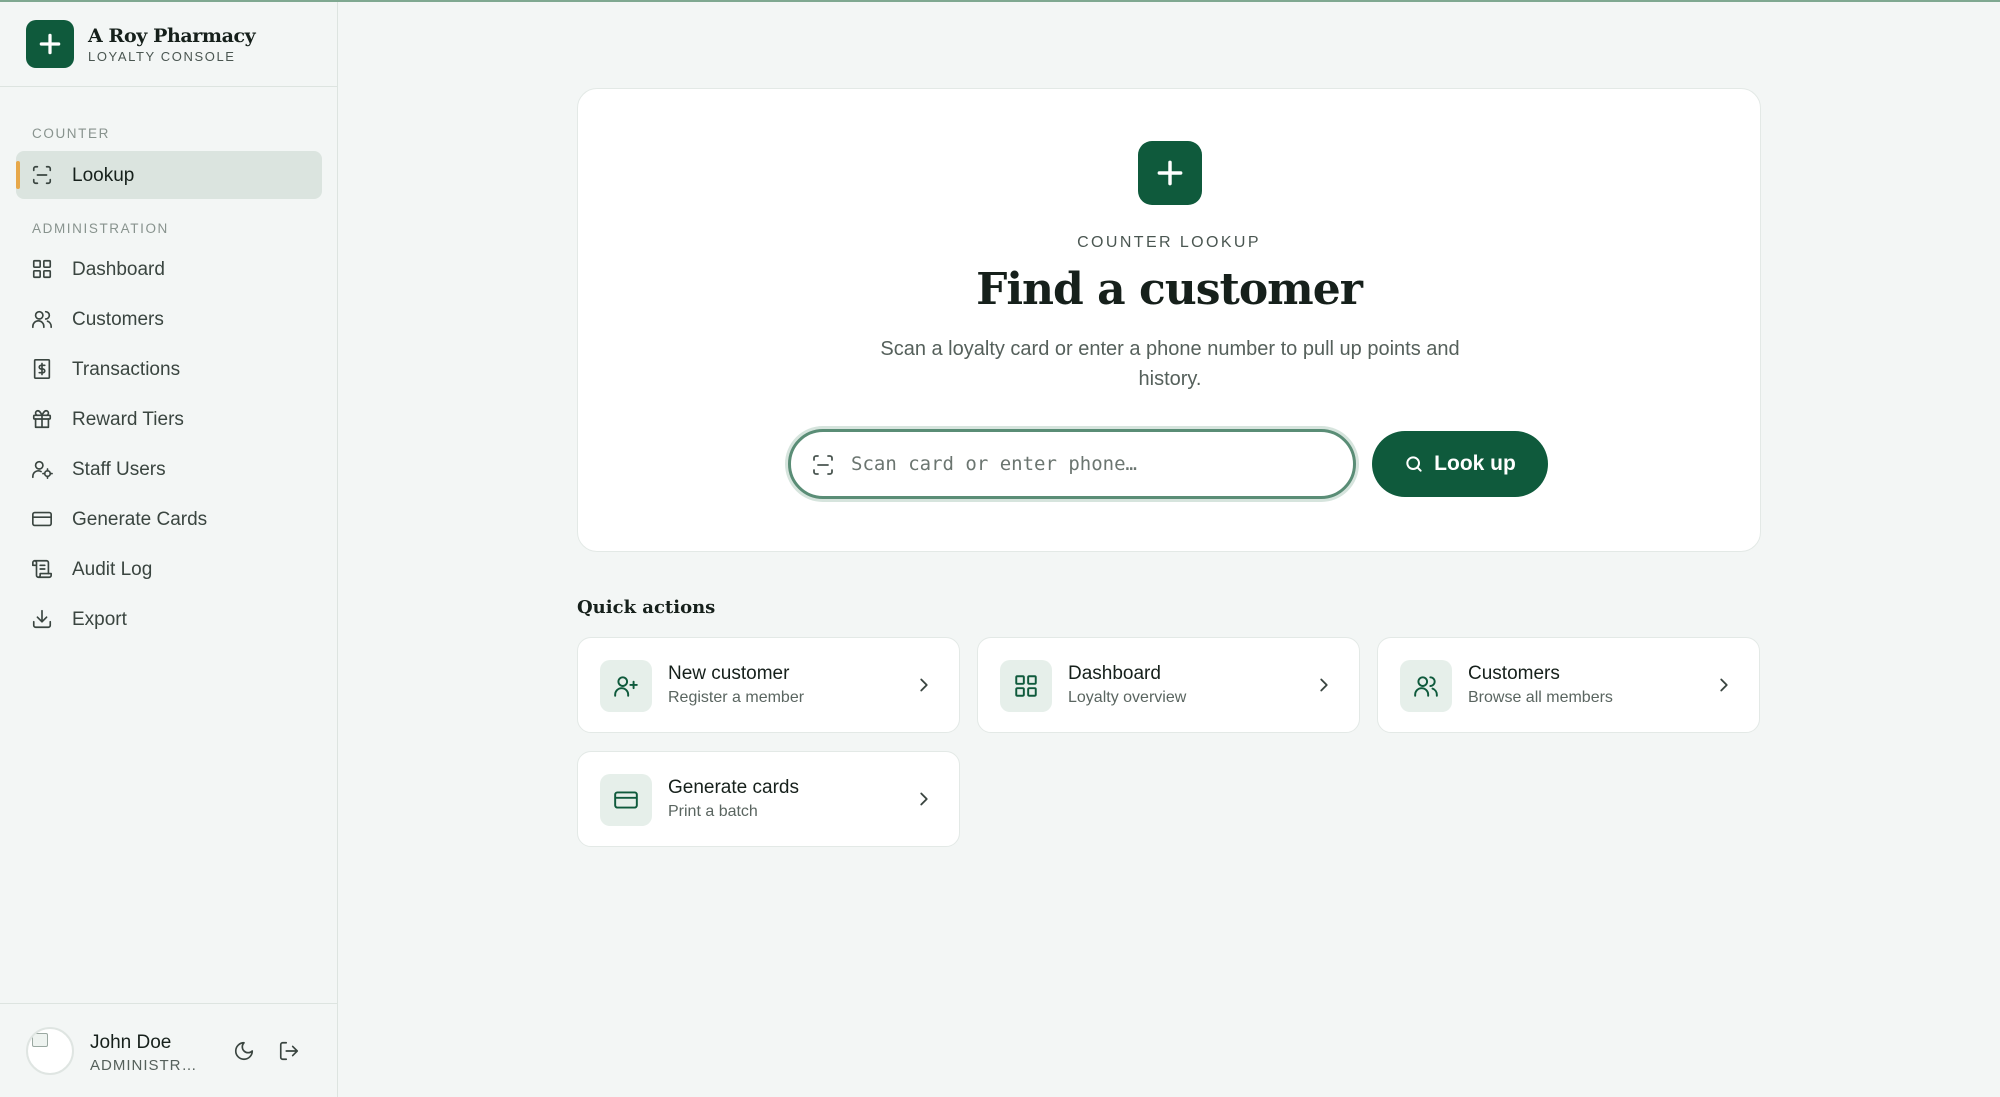 The height and width of the screenshot is (1097, 2000). What do you see at coordinates (169, 619) in the screenshot?
I see `sidebar-item-export: Export` at bounding box center [169, 619].